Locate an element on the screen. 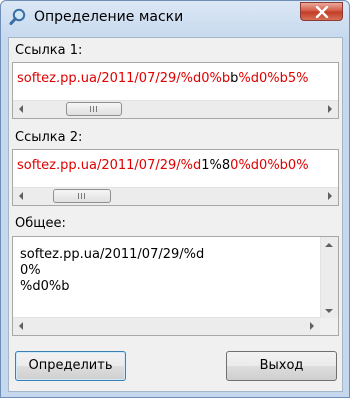  close-button is located at coordinates (321, 11).